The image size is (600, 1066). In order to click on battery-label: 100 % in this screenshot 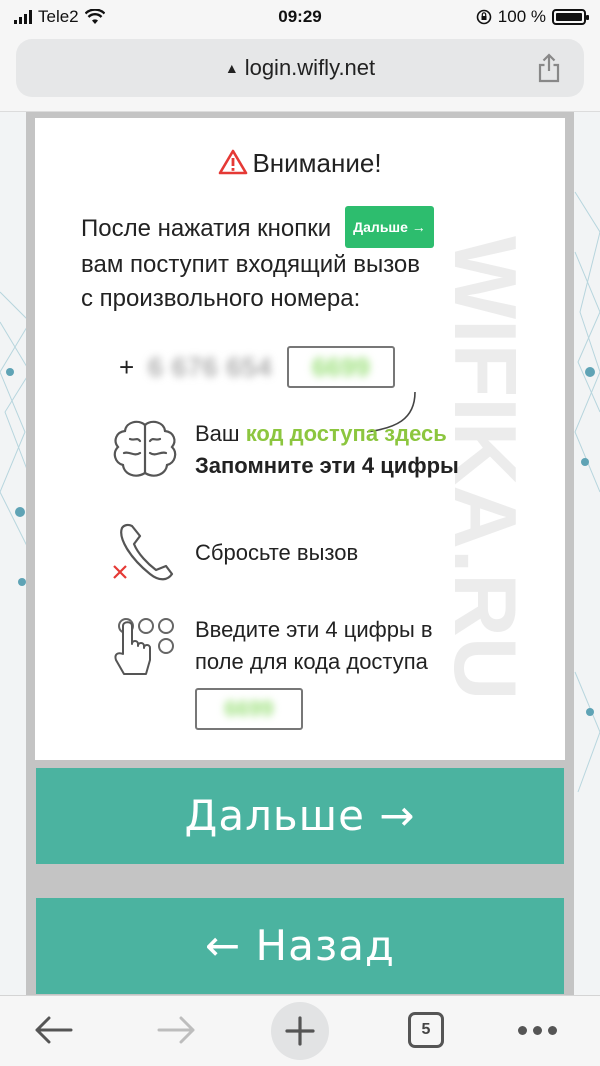, I will do `click(521, 16)`.